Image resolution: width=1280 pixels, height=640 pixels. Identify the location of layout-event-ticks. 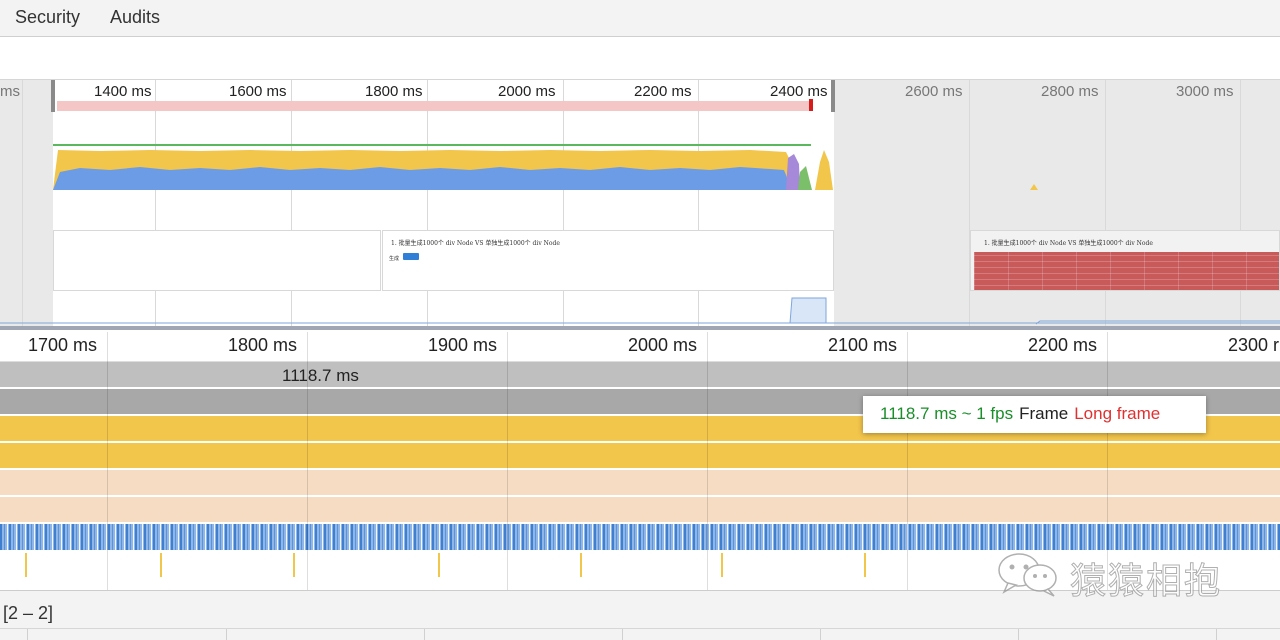
(640, 537).